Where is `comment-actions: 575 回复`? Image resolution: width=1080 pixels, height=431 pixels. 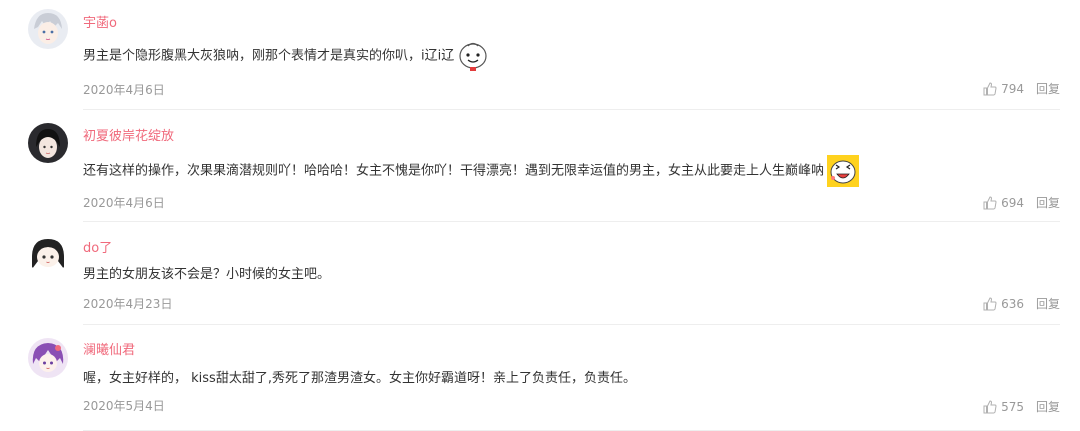 comment-actions: 575 回复 is located at coordinates (1021, 406).